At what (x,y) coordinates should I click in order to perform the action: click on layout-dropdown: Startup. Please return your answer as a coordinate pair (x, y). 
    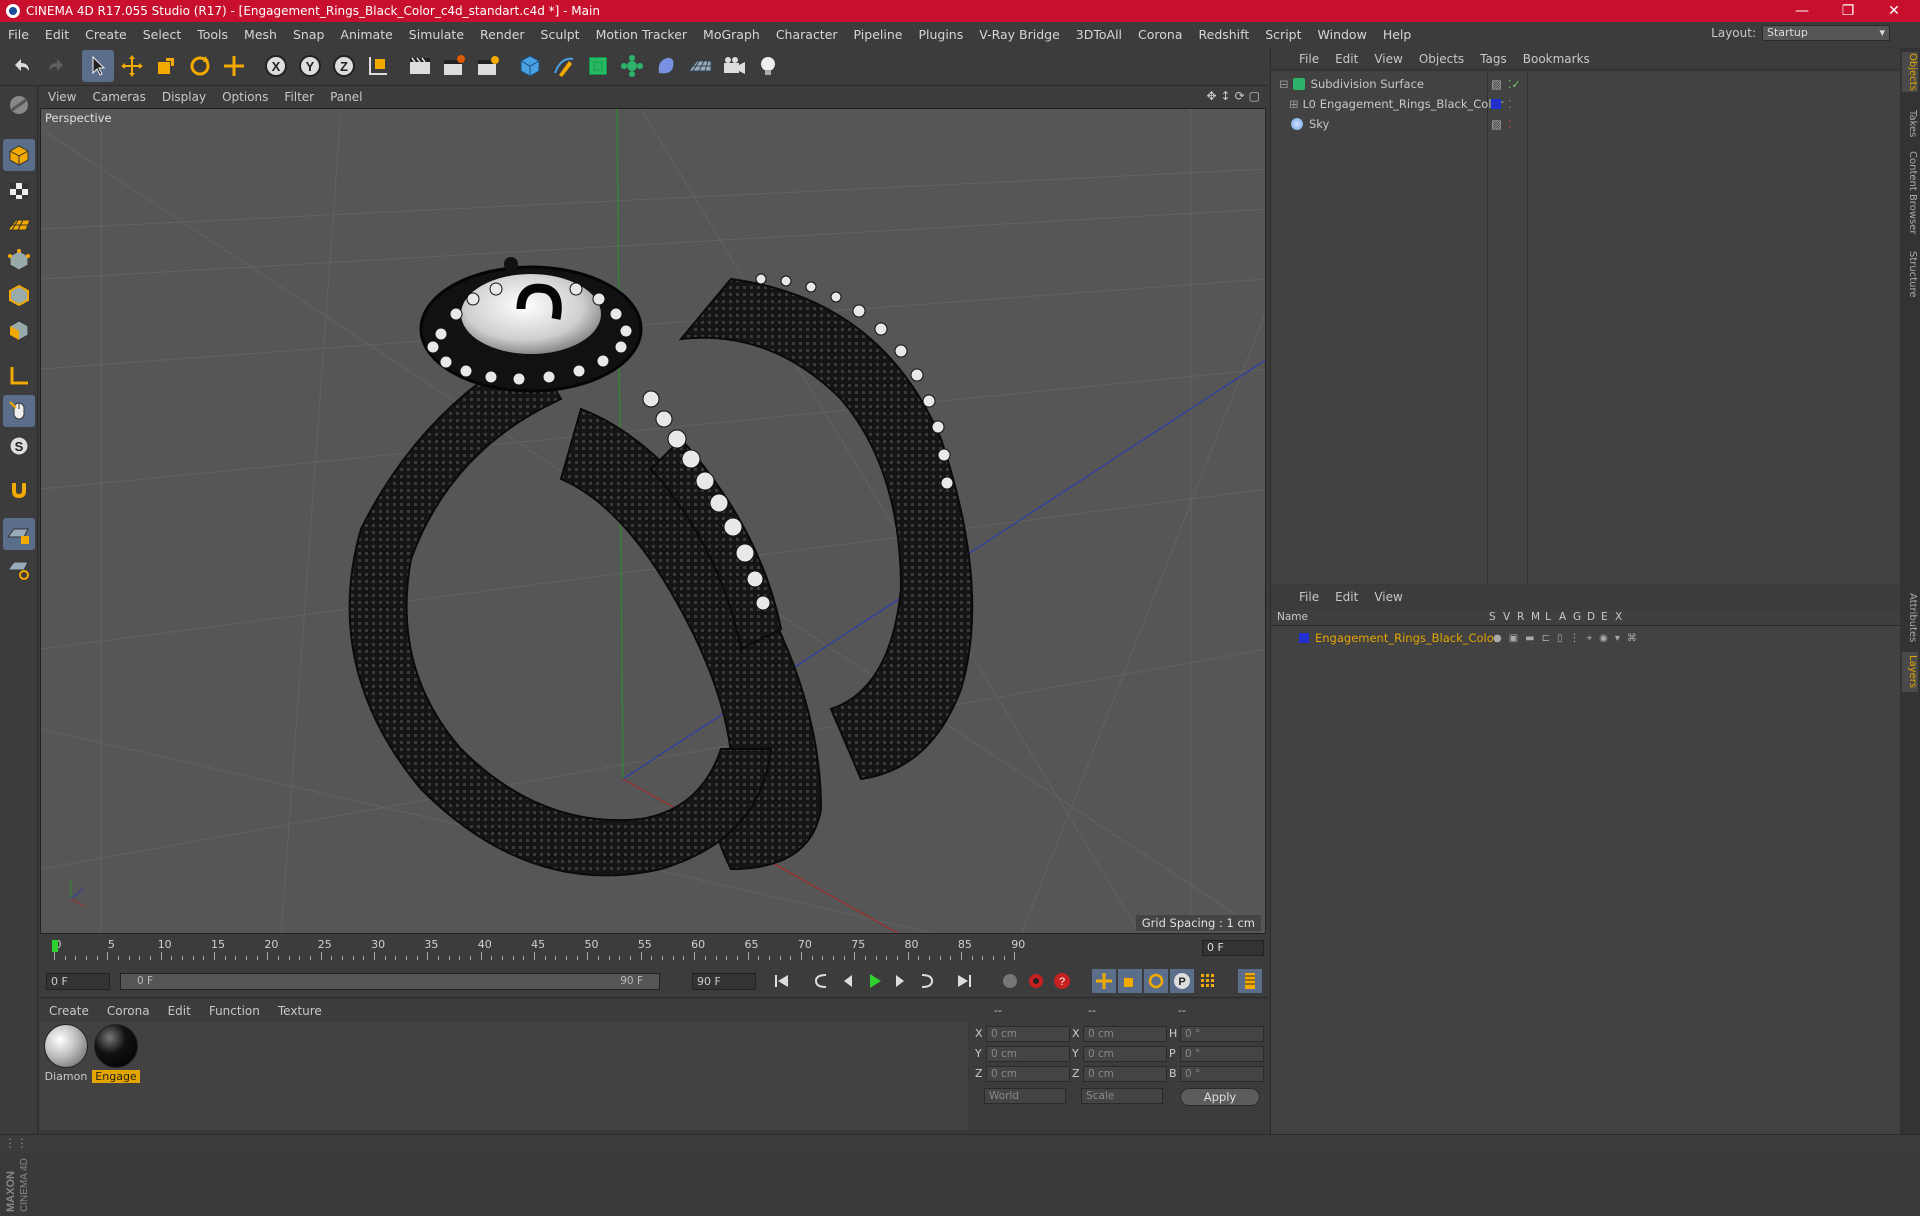
    Looking at the image, I should click on (1826, 33).